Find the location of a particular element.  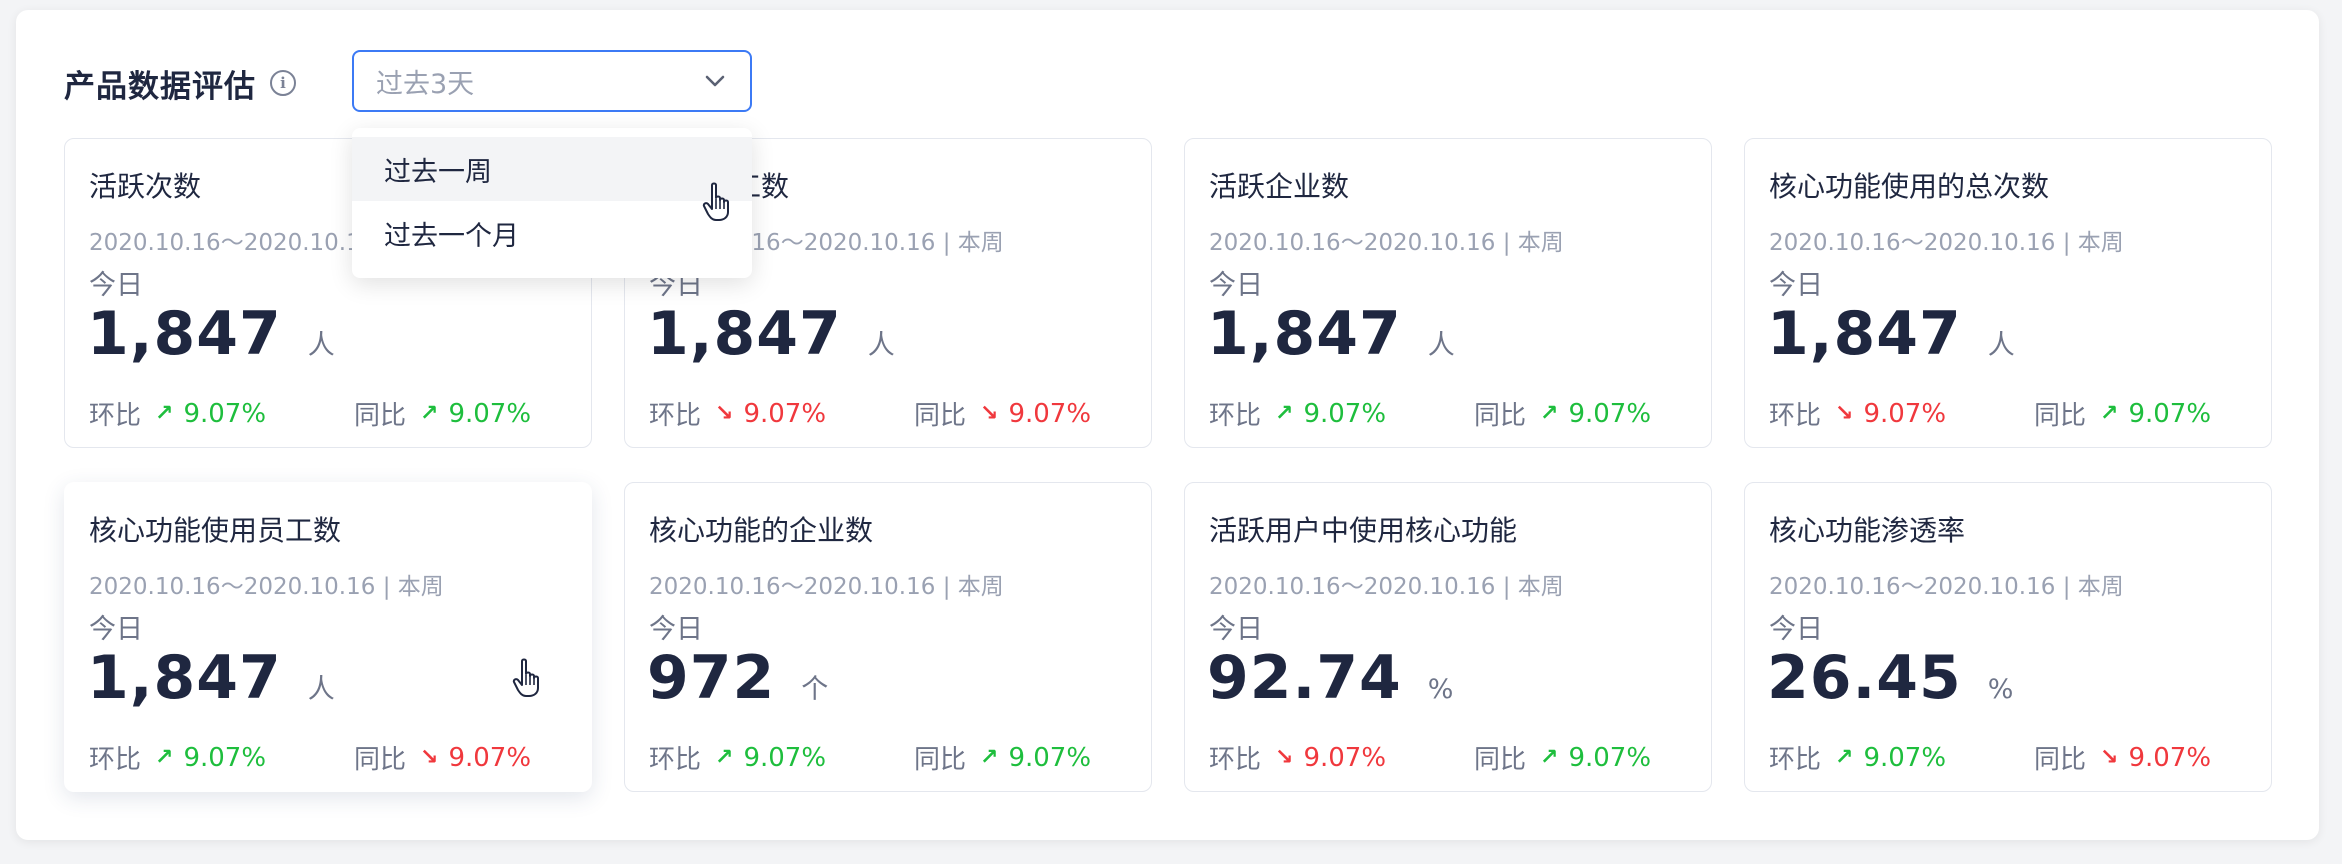

card-value: 92.74% is located at coordinates (1330, 678).